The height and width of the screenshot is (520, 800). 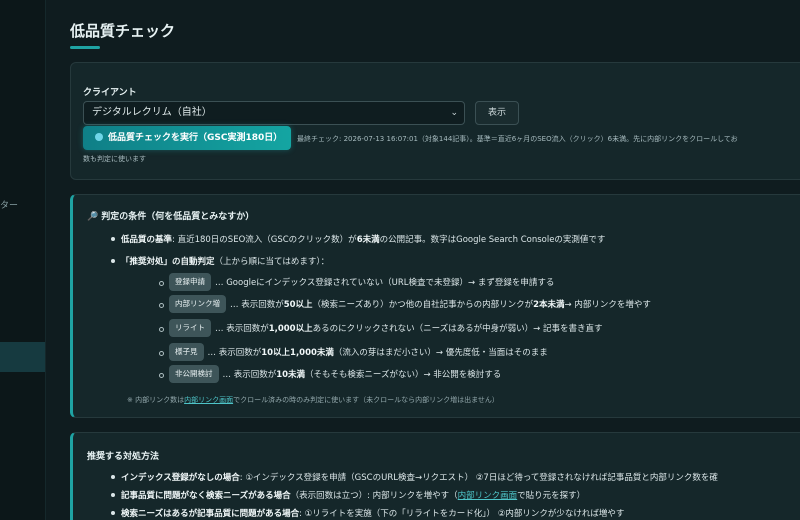 What do you see at coordinates (110, 93) in the screenshot?
I see `client-label: クライアント` at bounding box center [110, 93].